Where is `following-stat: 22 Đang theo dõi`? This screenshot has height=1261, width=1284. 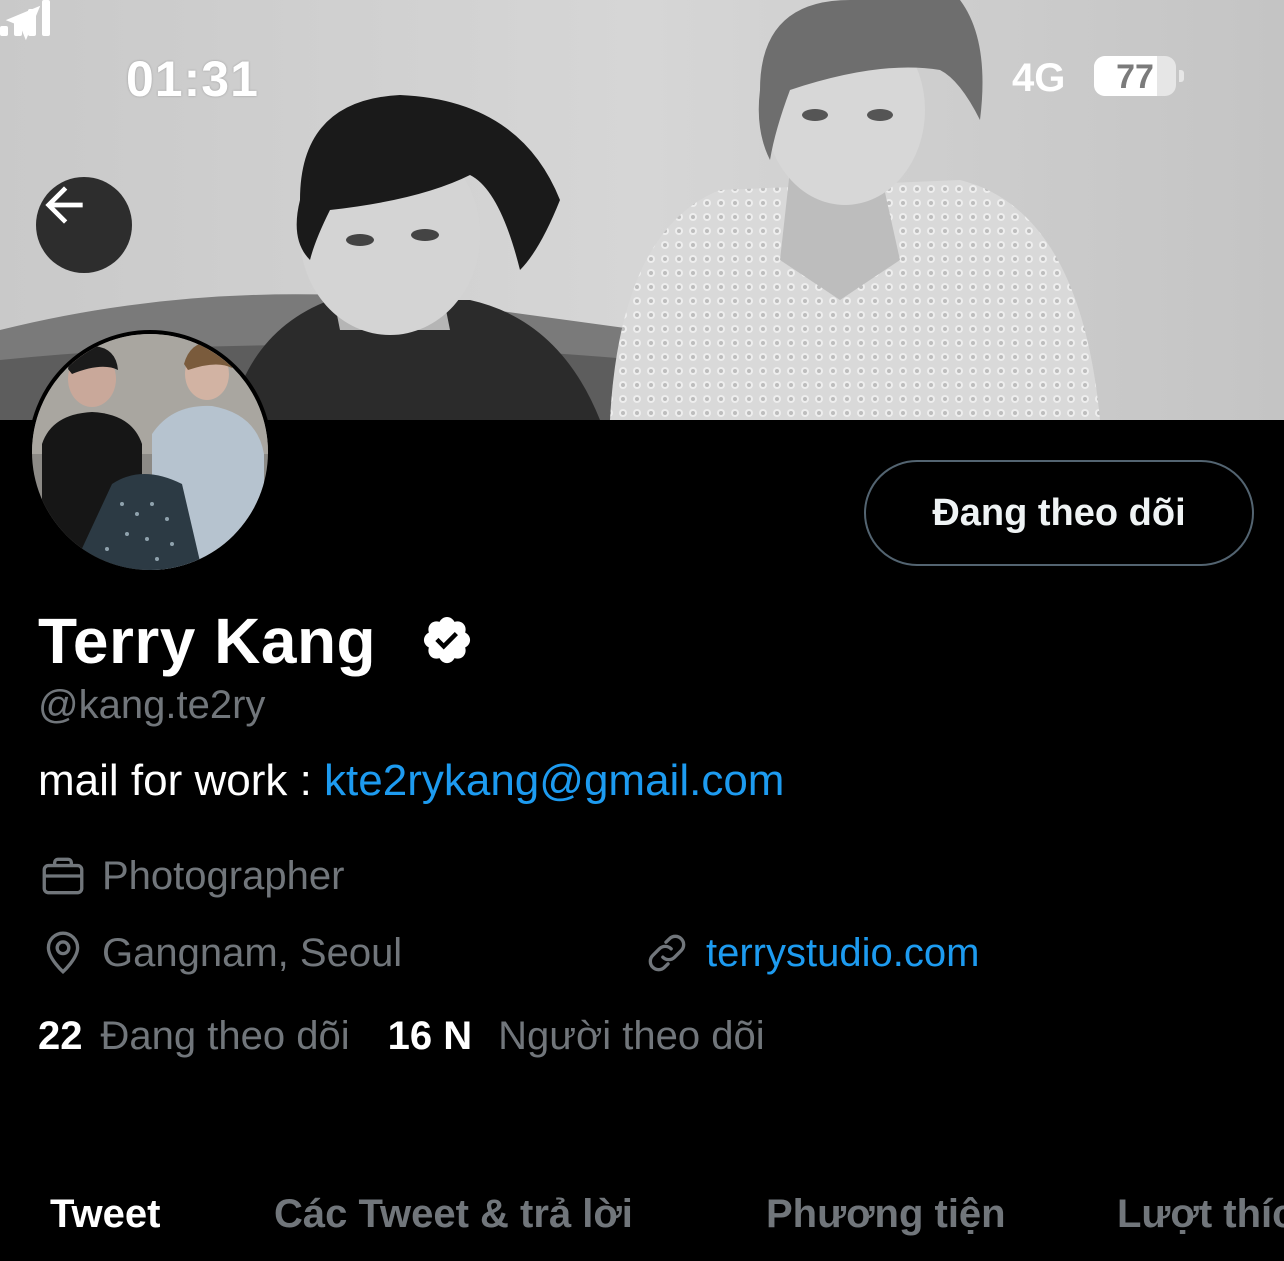
following-stat: 22 Đang theo dõi is located at coordinates (194, 1036).